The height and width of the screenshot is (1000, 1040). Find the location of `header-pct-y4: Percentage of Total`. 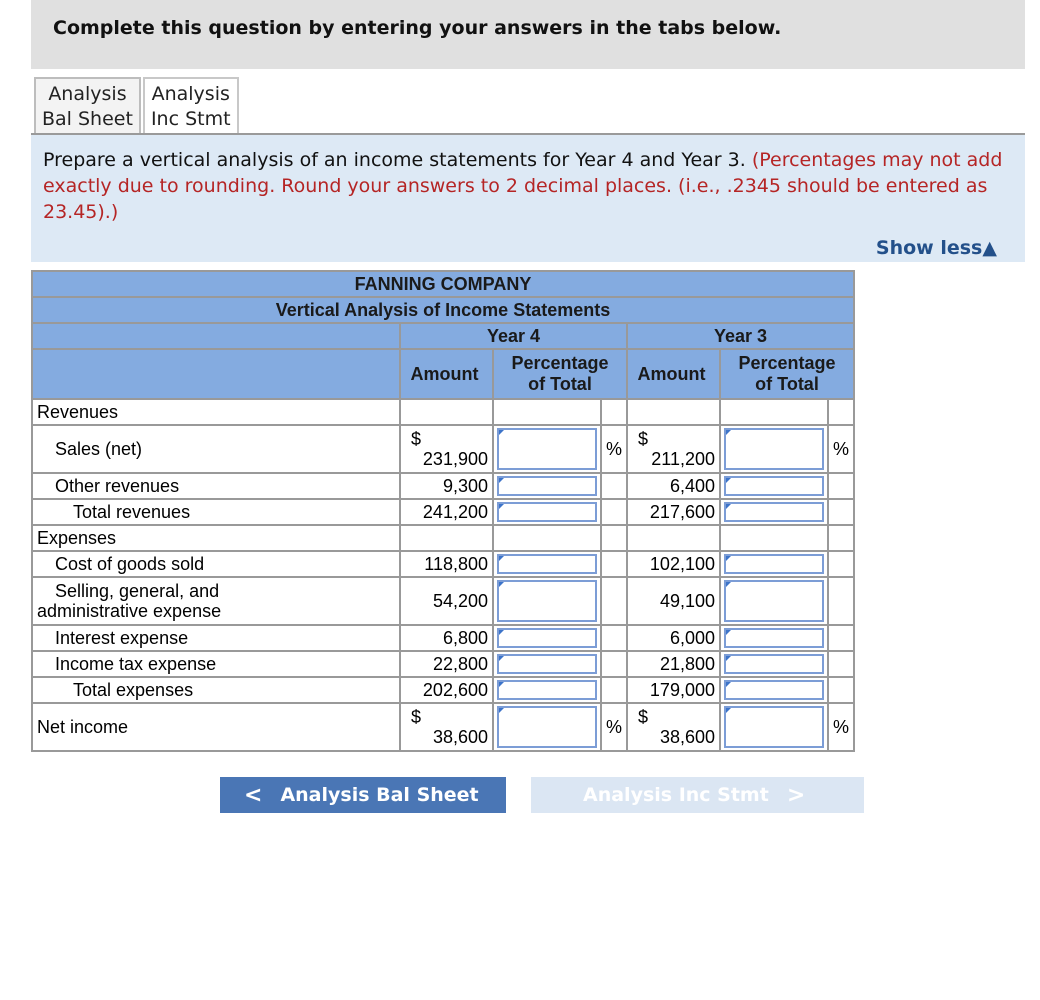

header-pct-y4: Percentage of Total is located at coordinates (560, 374).